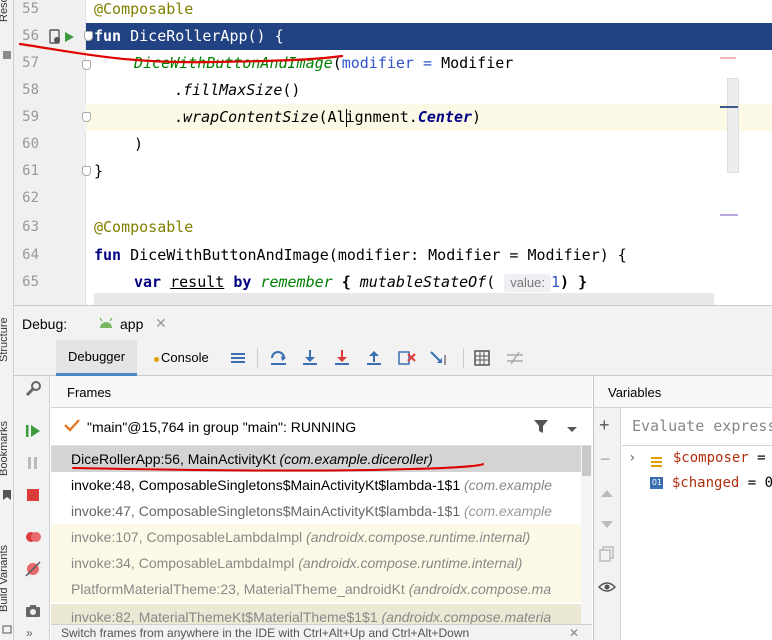 This screenshot has height=640, width=772. I want to click on pause-icon, so click(33, 464).